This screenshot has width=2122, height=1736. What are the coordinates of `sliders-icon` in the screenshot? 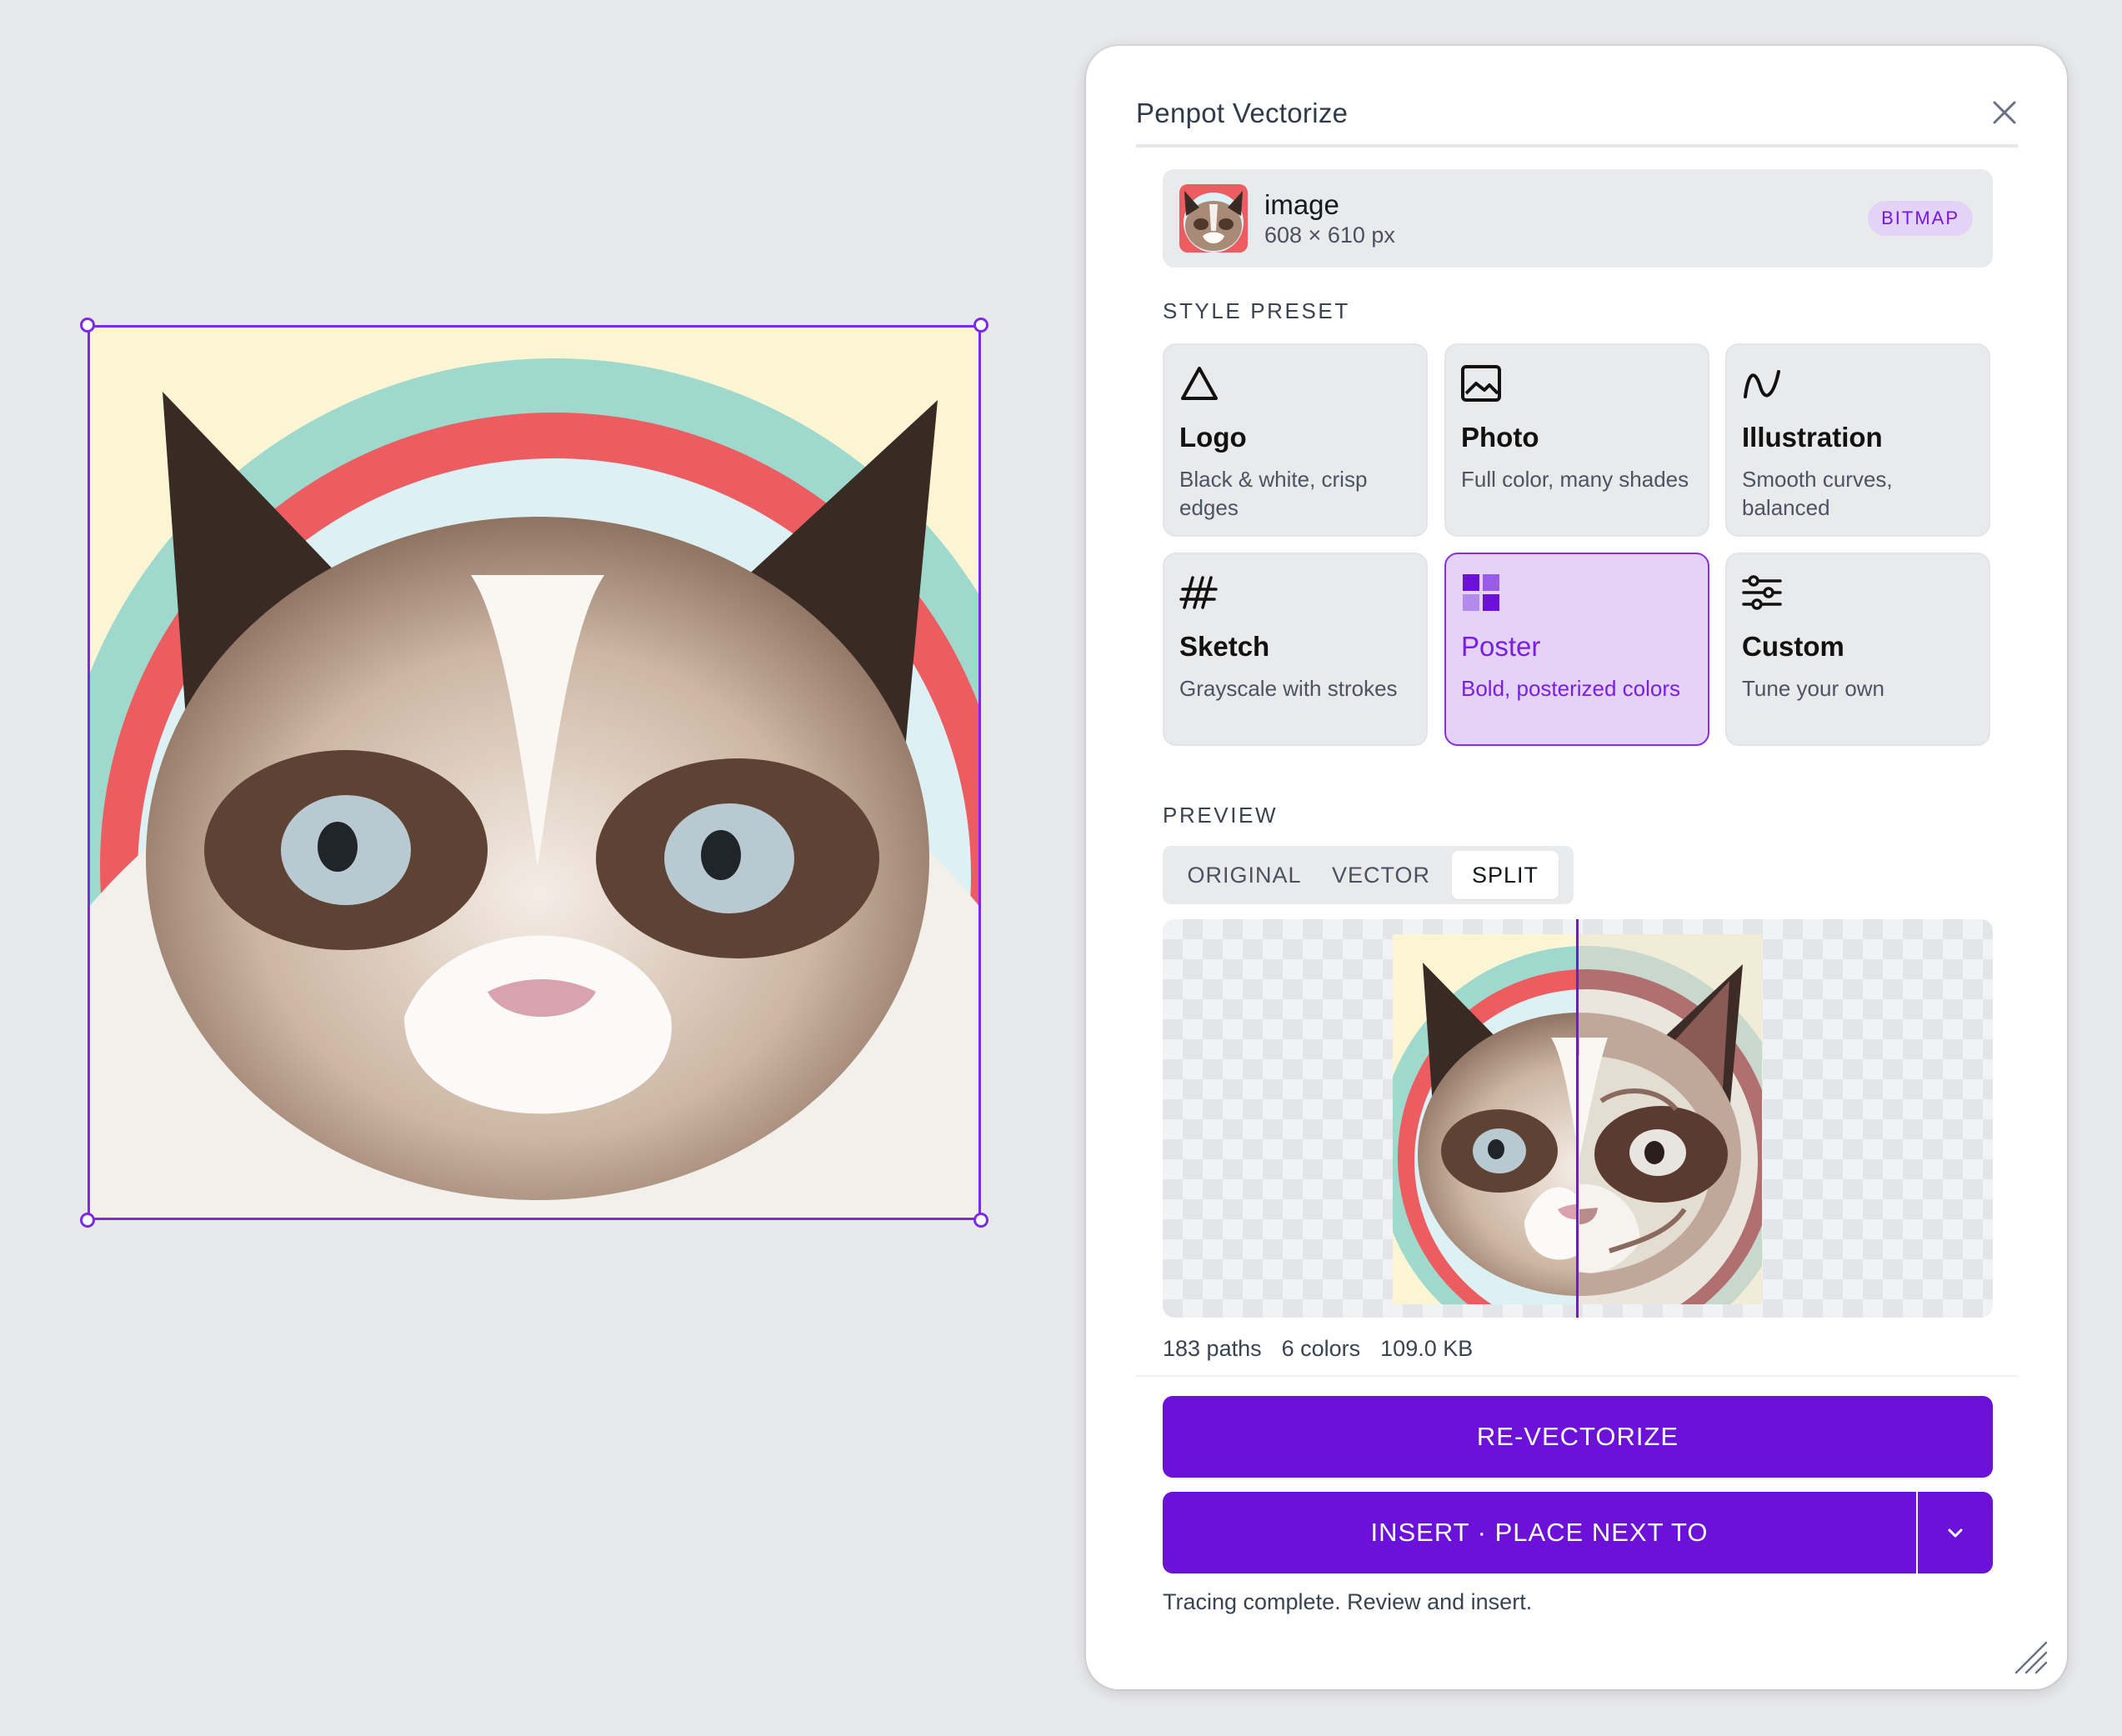 It's located at (1762, 592).